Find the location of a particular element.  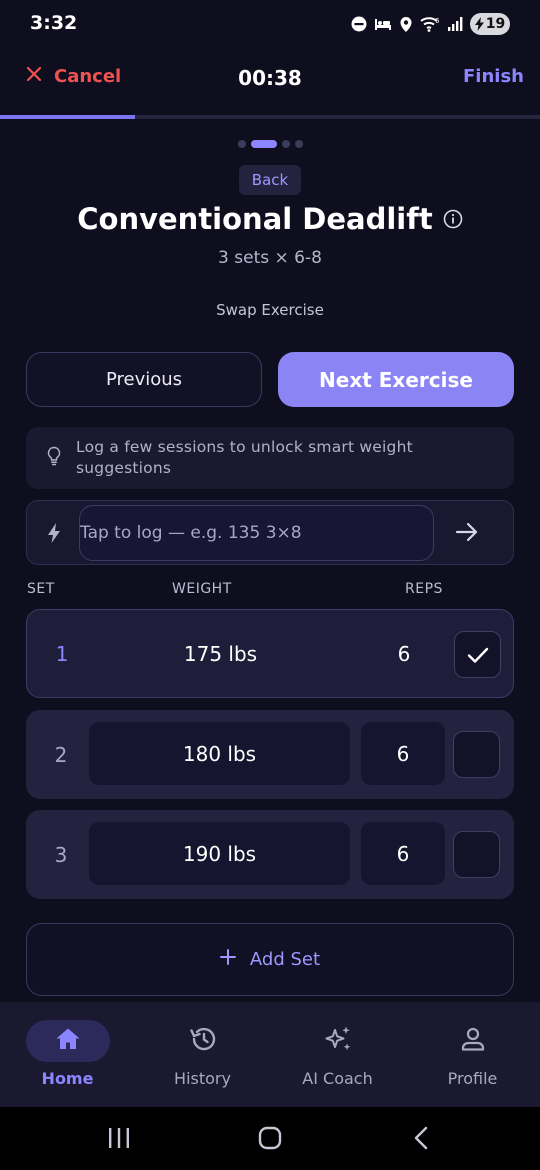

nav-item-home: Home is located at coordinates (67, 1054).